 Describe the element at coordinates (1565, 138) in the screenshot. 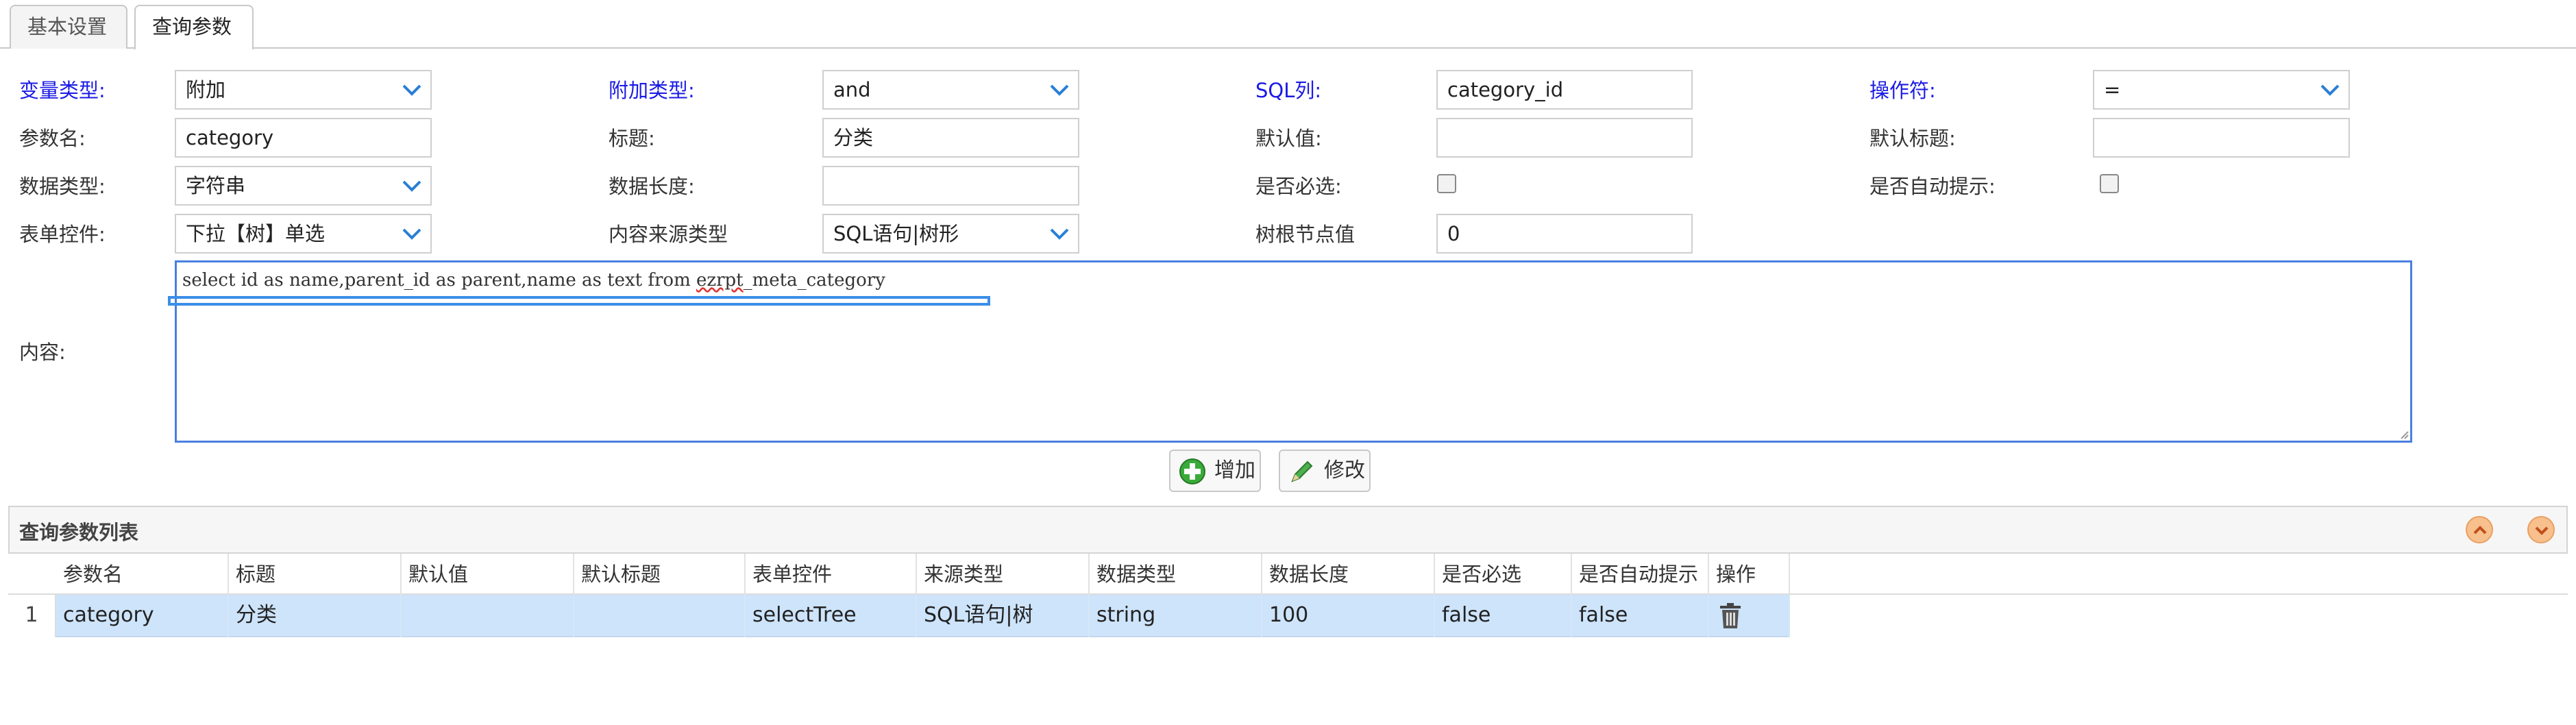

I see `default-value-input` at that location.